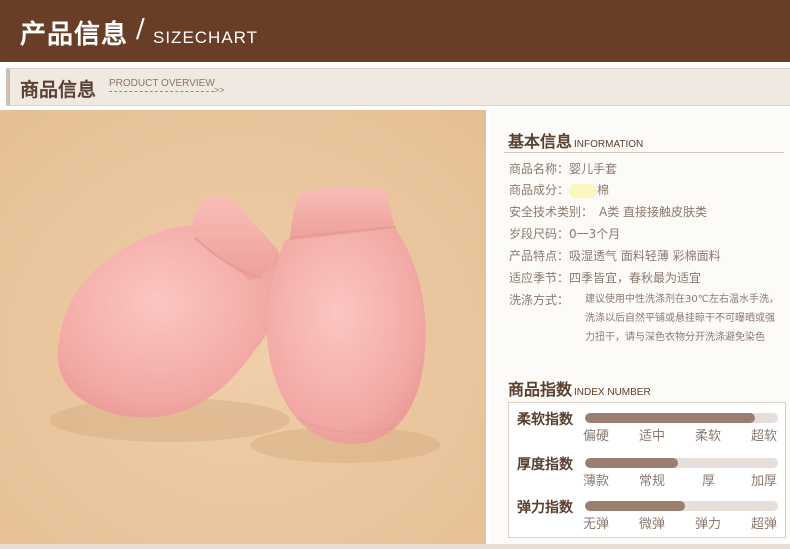 The image size is (790, 549). I want to click on index-label-softness: 柔软指数, so click(545, 420).